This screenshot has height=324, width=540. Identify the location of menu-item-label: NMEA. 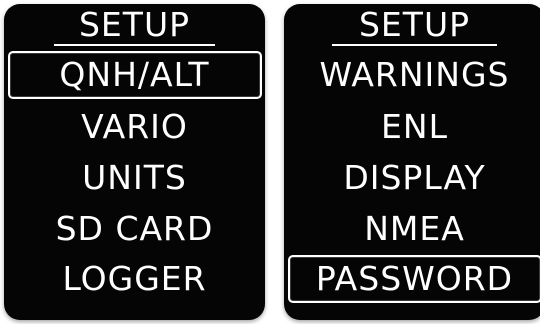
(414, 228).